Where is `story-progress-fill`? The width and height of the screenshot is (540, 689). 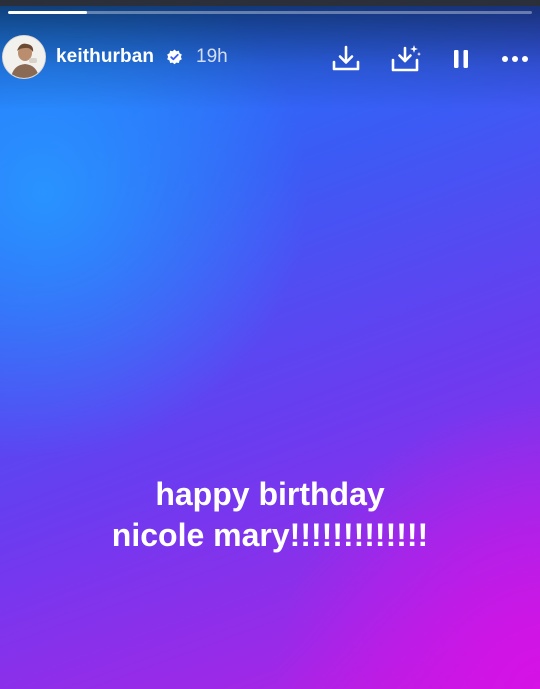 story-progress-fill is located at coordinates (47, 12).